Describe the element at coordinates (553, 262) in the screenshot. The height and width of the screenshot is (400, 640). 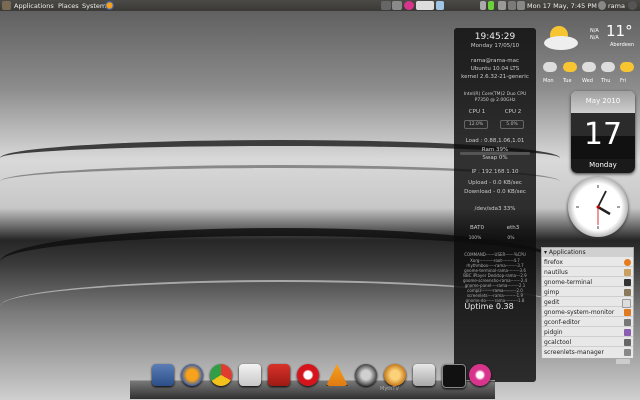
I see `app-item-label: firefox` at that location.